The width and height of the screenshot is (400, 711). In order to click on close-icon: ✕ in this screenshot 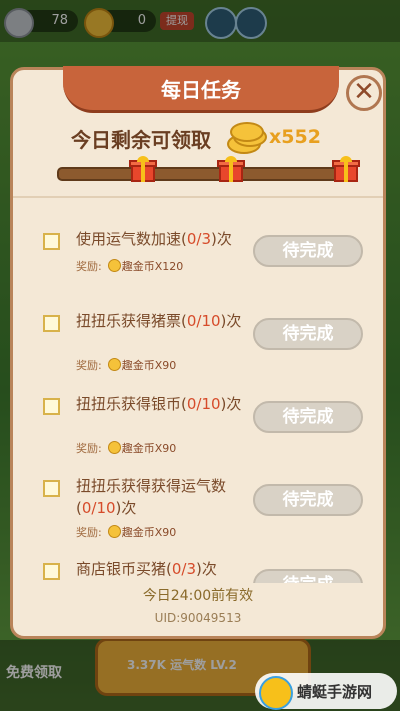, I will do `click(364, 92)`.